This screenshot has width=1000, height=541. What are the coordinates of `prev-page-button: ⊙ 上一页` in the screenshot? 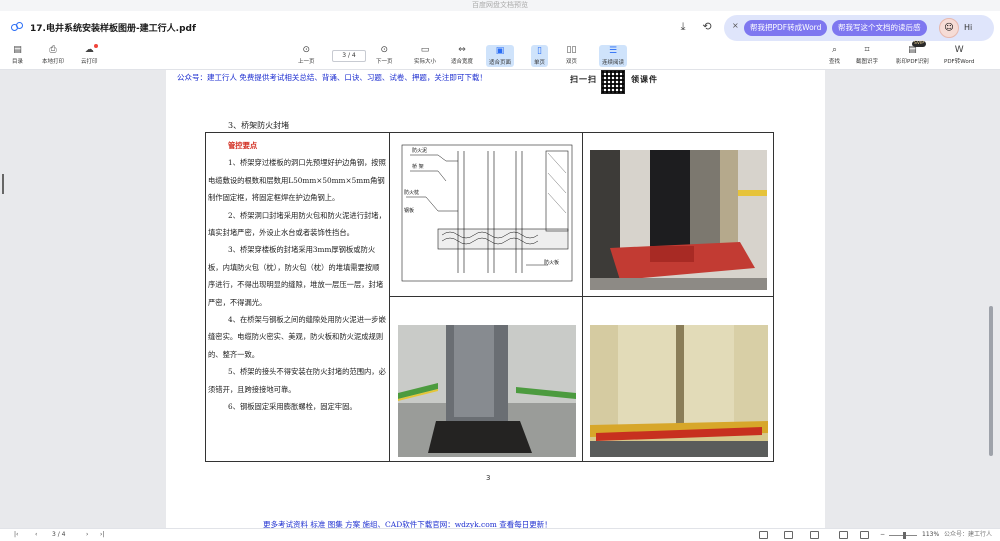 It's located at (306, 55).